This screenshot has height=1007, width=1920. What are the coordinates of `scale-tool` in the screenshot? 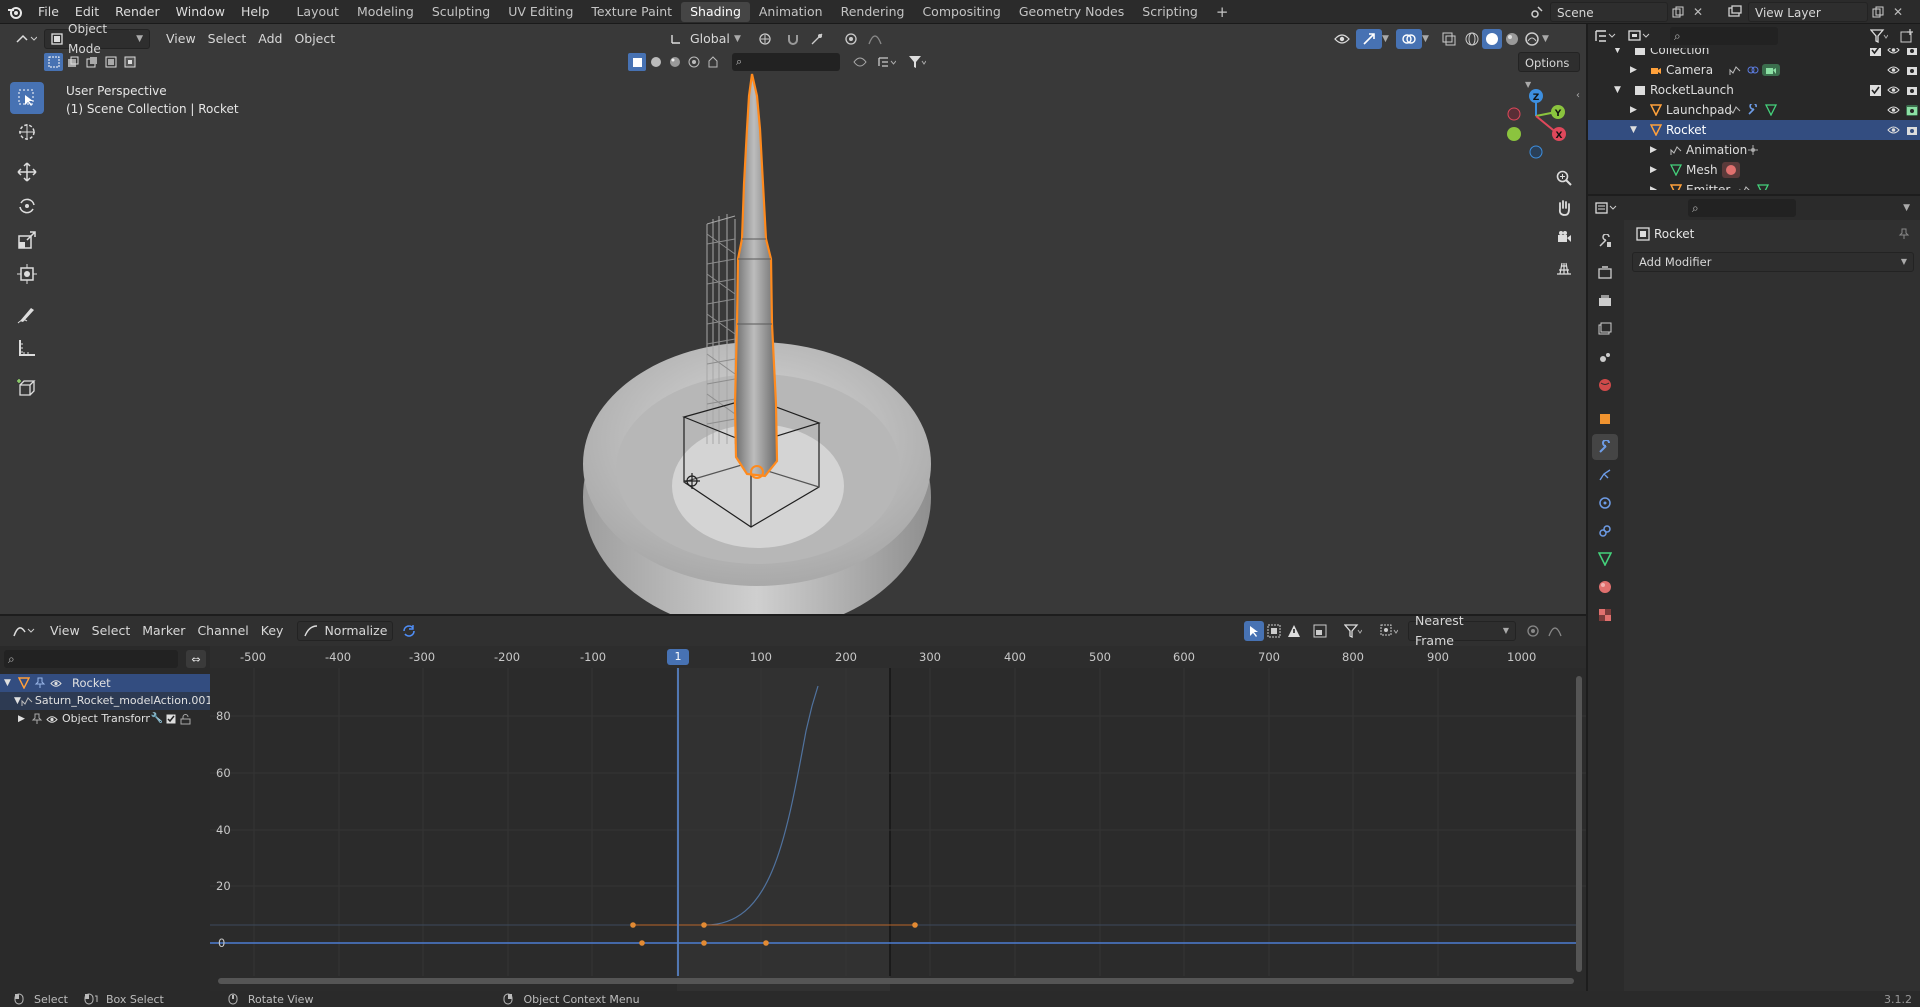 It's located at (27, 240).